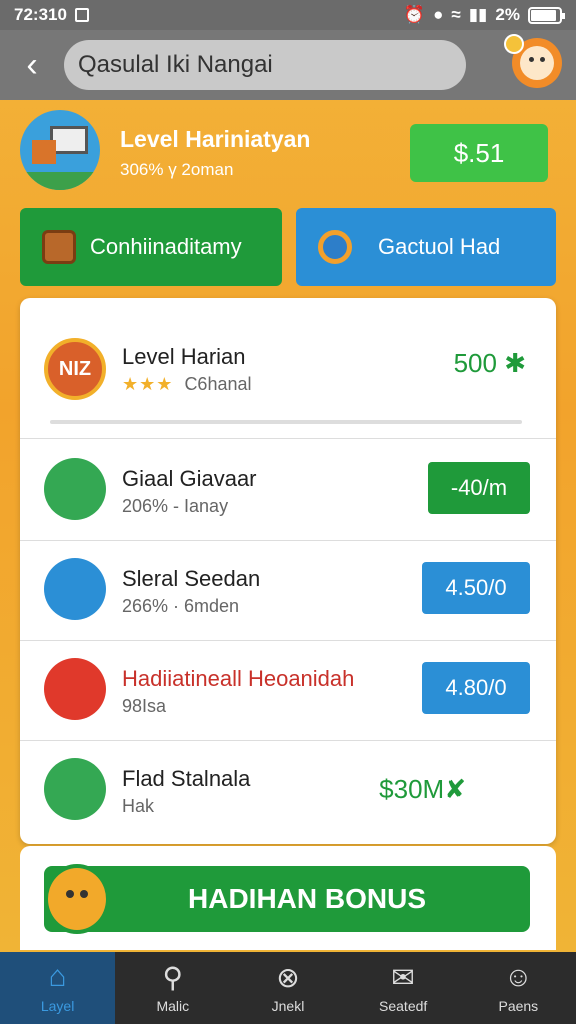 This screenshot has width=576, height=1024. I want to click on bonus-button: HADIHAN BONUS, so click(287, 899).